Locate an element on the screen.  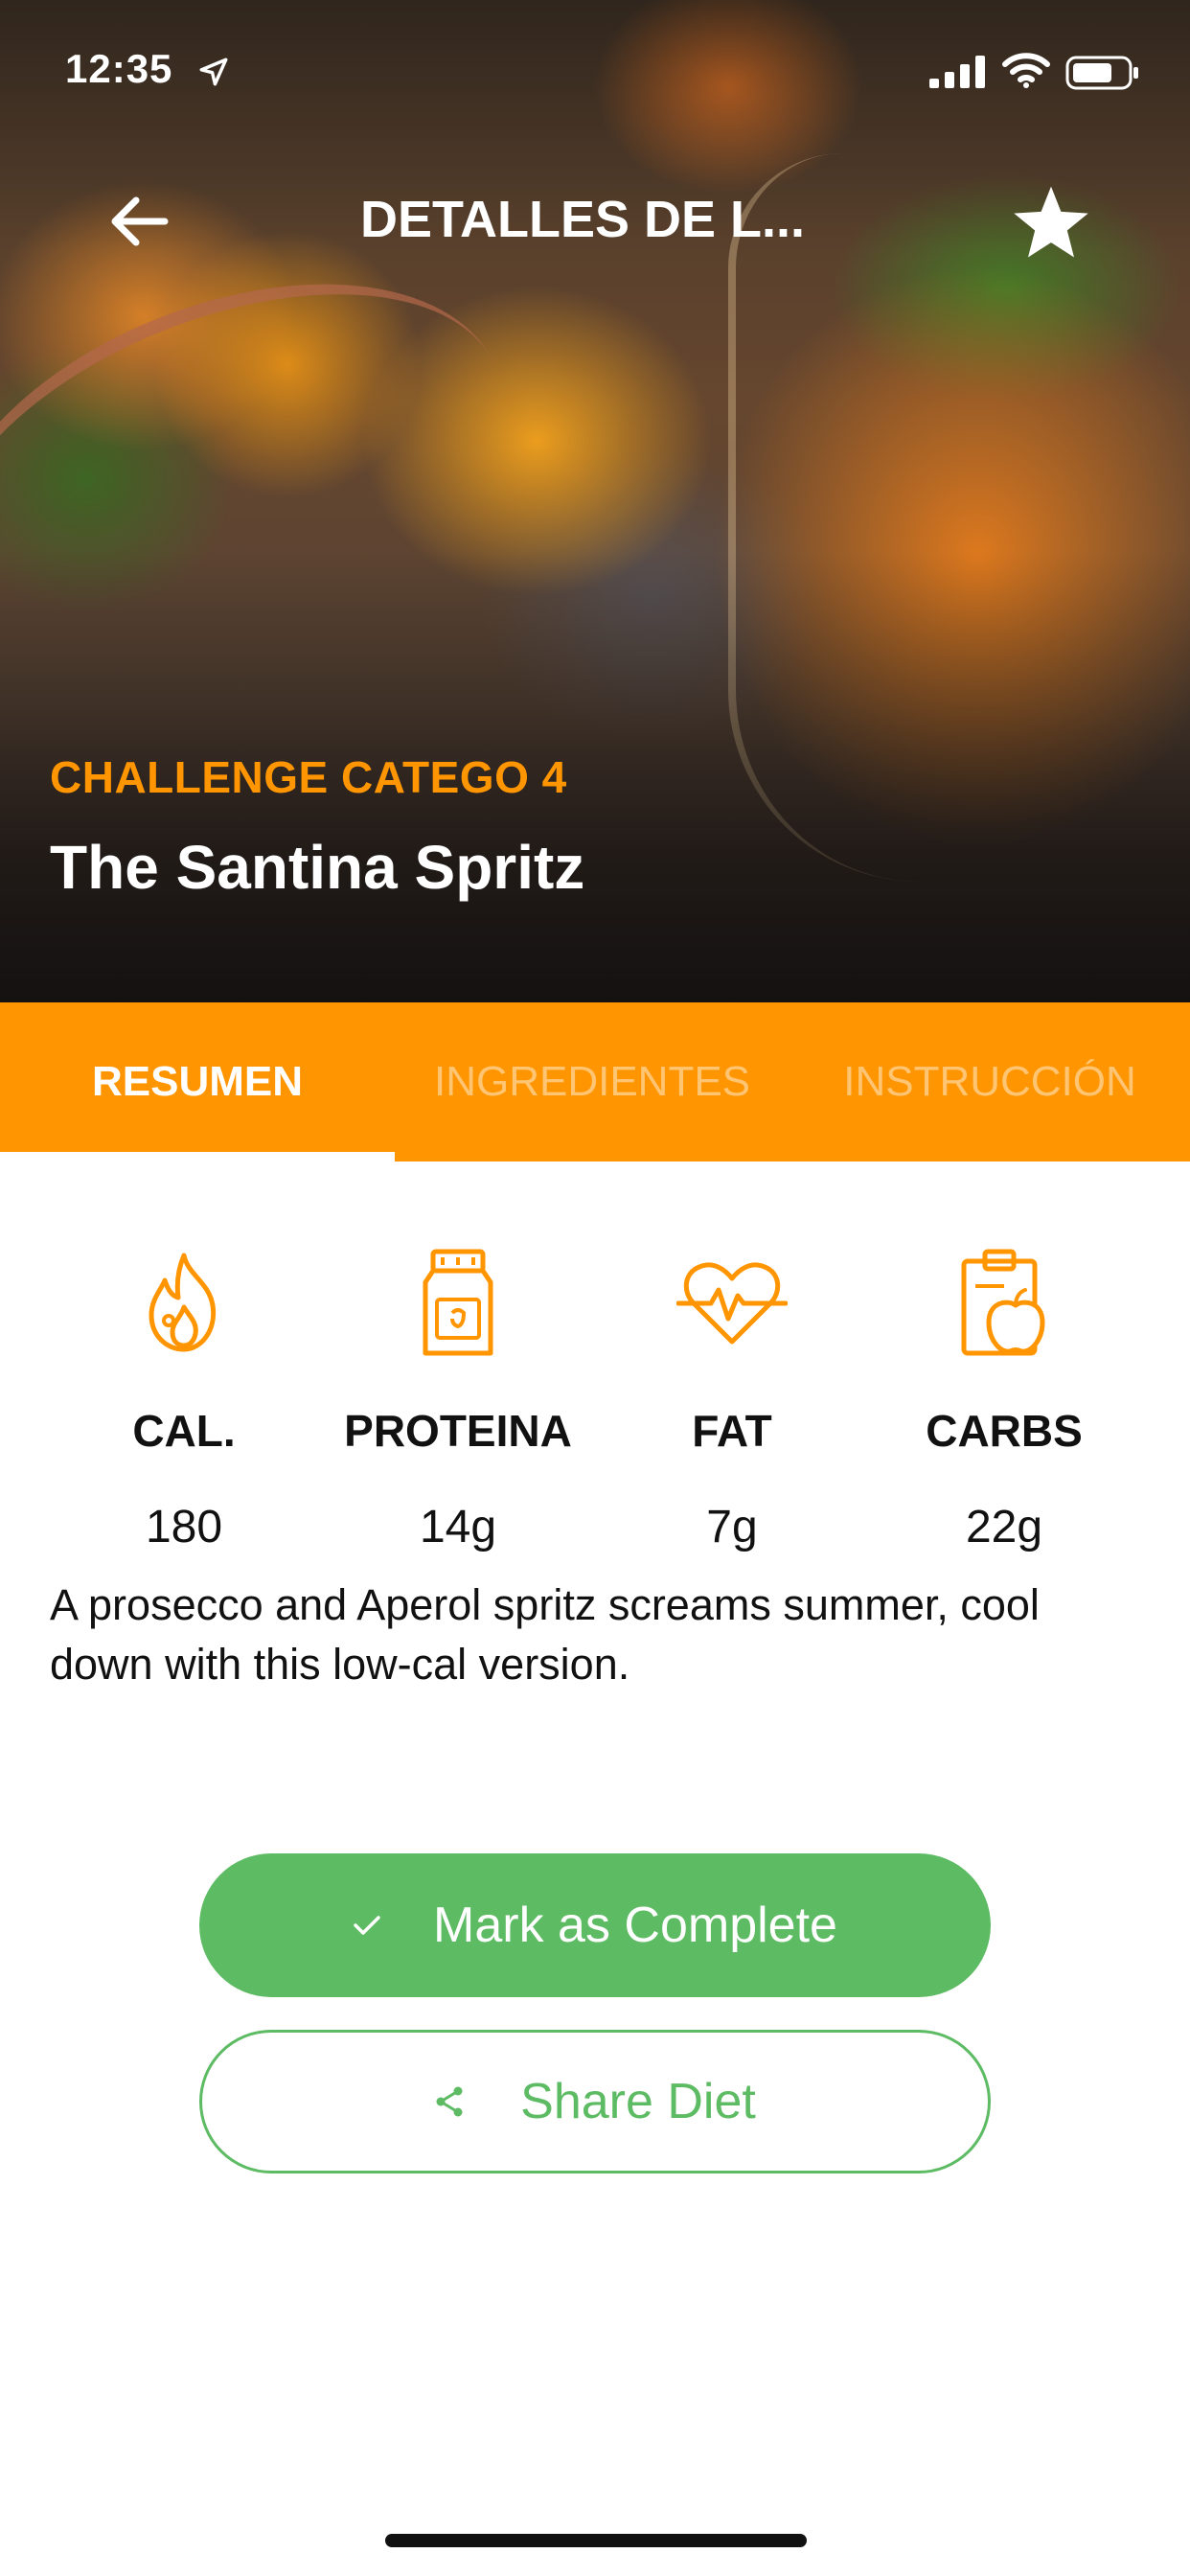
mark-complete-button: Mark as Complete is located at coordinates (595, 1925).